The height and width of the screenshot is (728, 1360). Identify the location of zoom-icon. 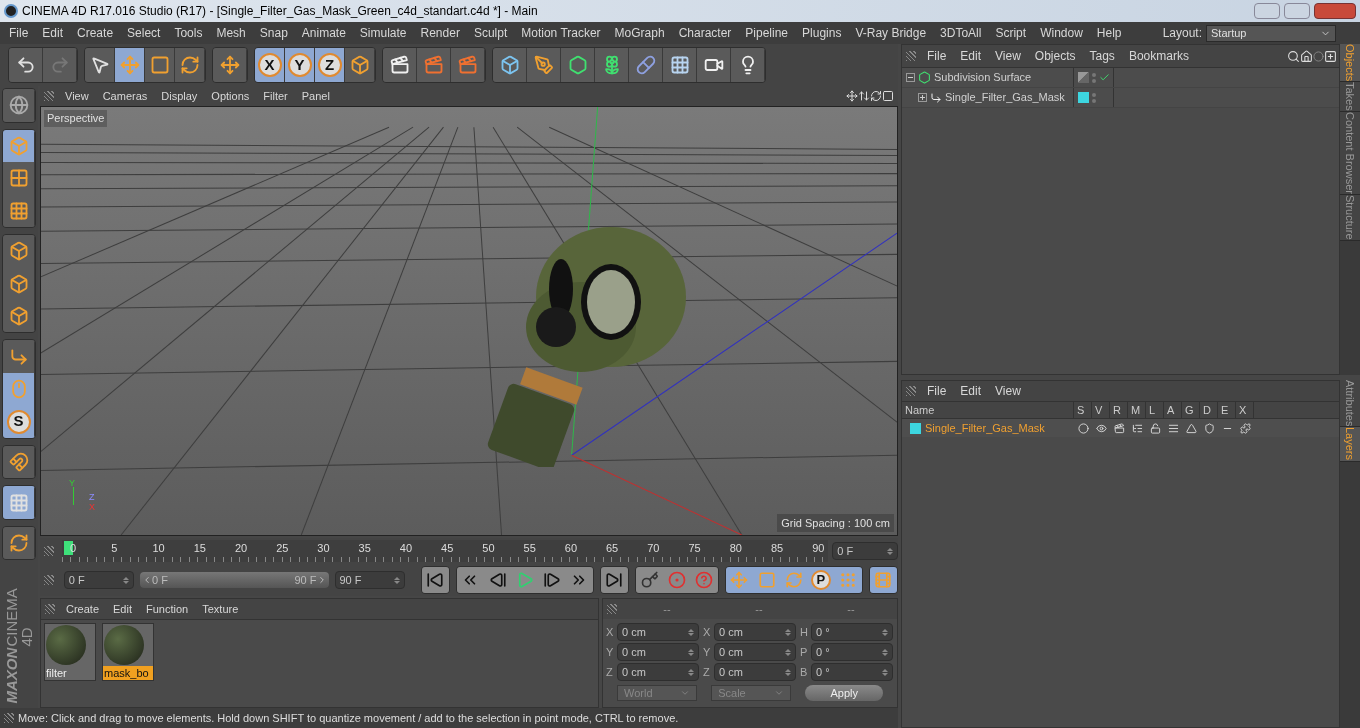
(864, 96).